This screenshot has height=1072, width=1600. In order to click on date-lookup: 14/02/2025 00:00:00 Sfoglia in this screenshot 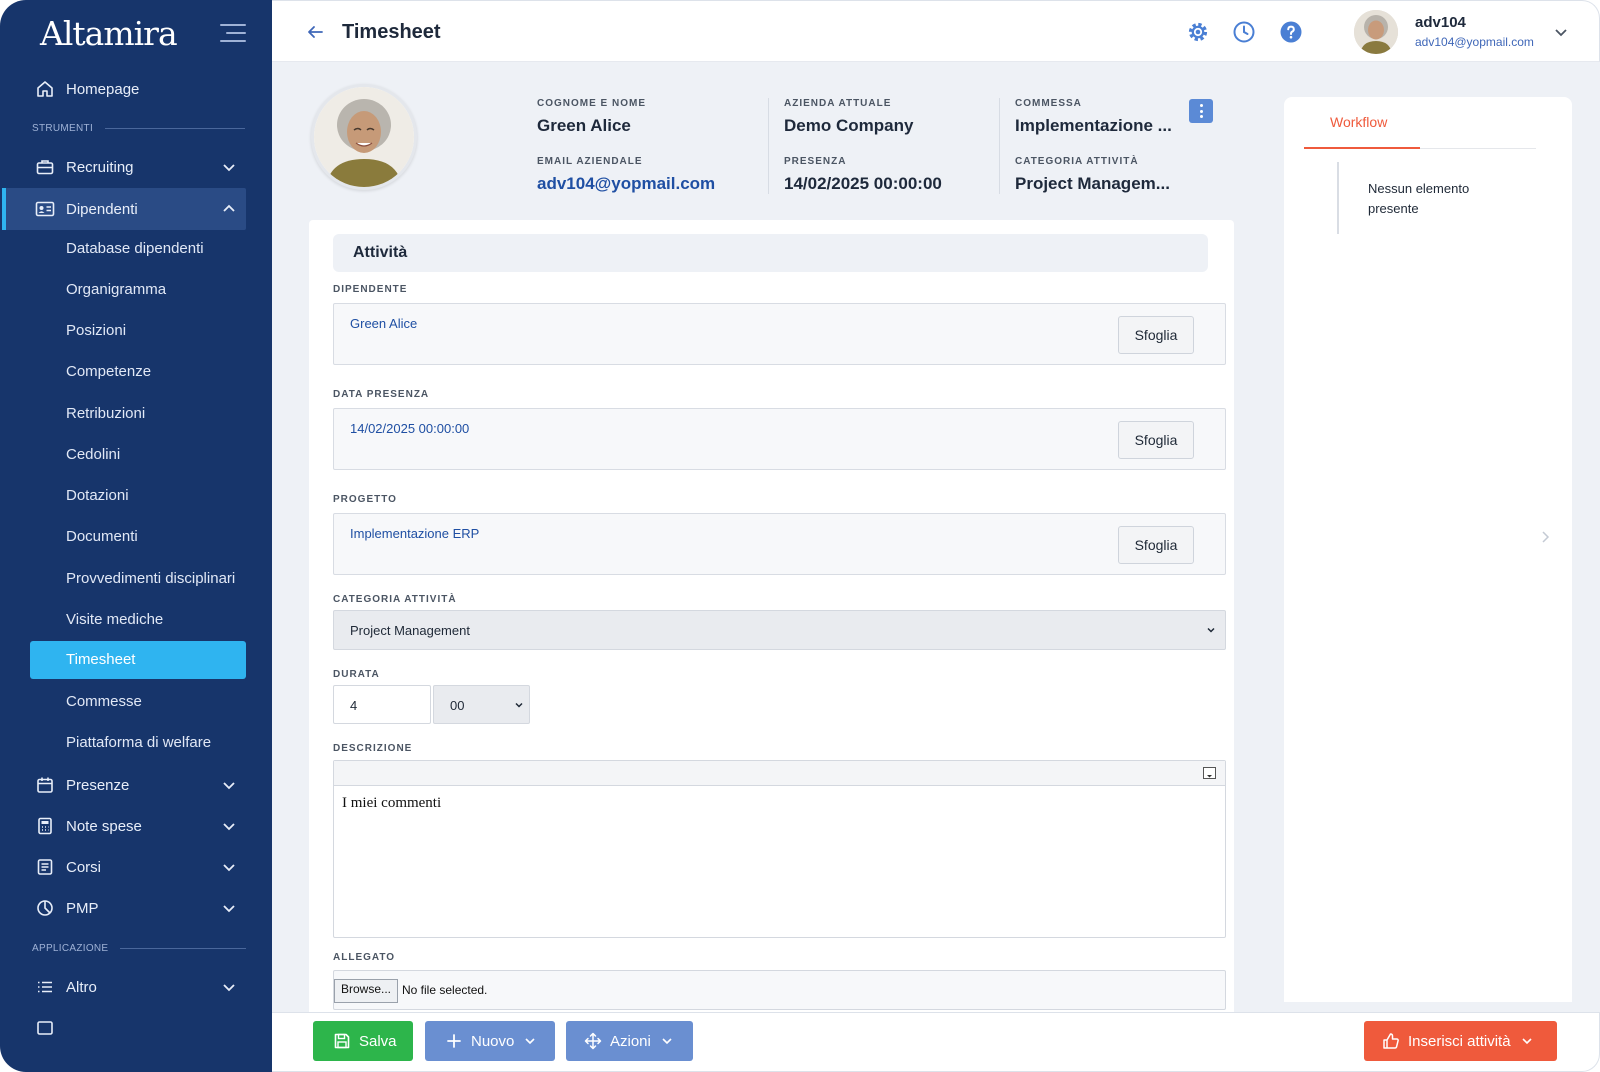, I will do `click(779, 439)`.